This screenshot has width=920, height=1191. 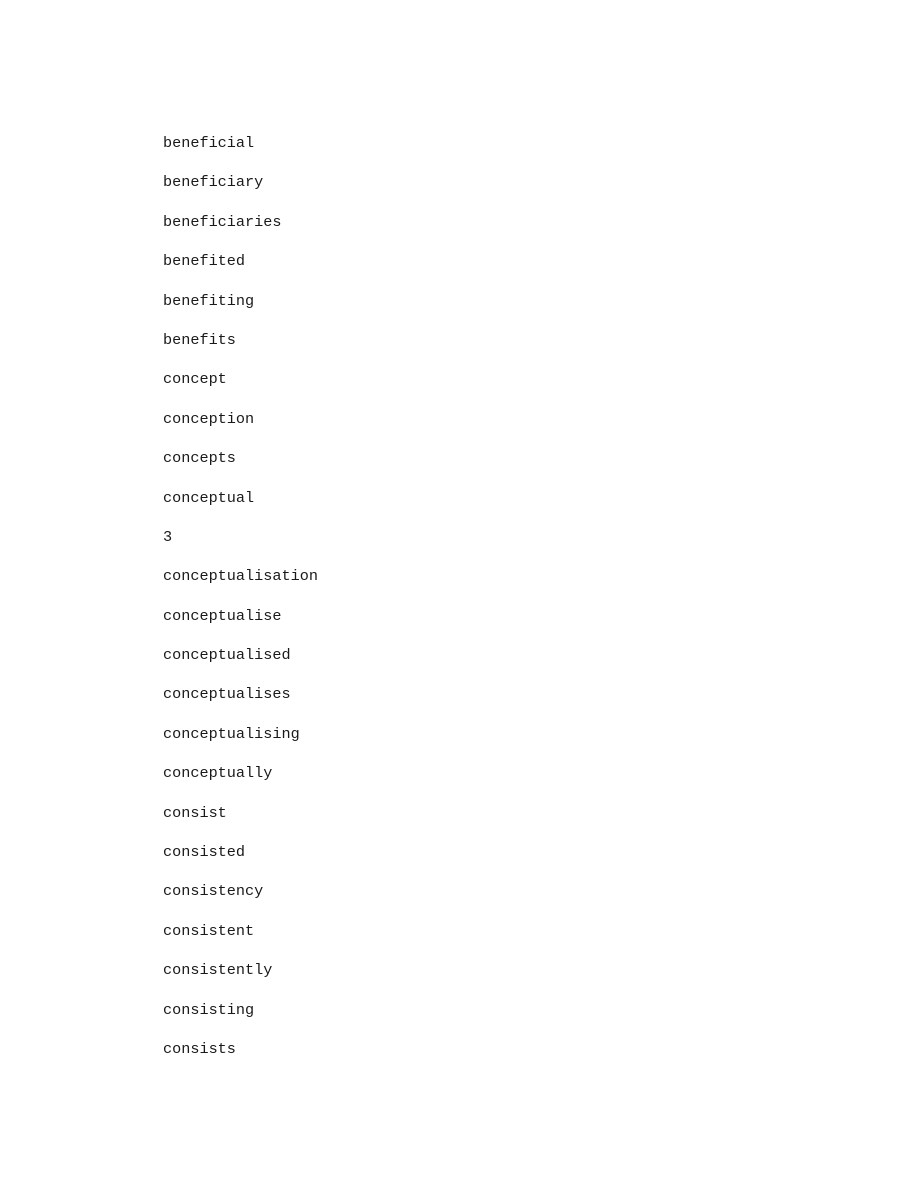 What do you see at coordinates (231, 733) in the screenshot?
I see `word-list-item: conceptualising` at bounding box center [231, 733].